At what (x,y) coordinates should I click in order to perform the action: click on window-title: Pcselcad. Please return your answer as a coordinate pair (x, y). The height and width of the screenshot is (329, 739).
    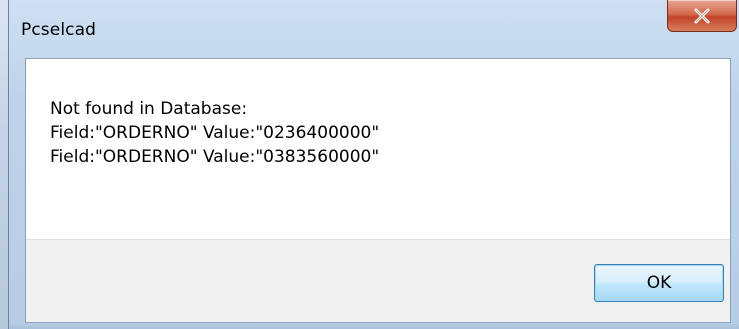
    Looking at the image, I should click on (58, 30).